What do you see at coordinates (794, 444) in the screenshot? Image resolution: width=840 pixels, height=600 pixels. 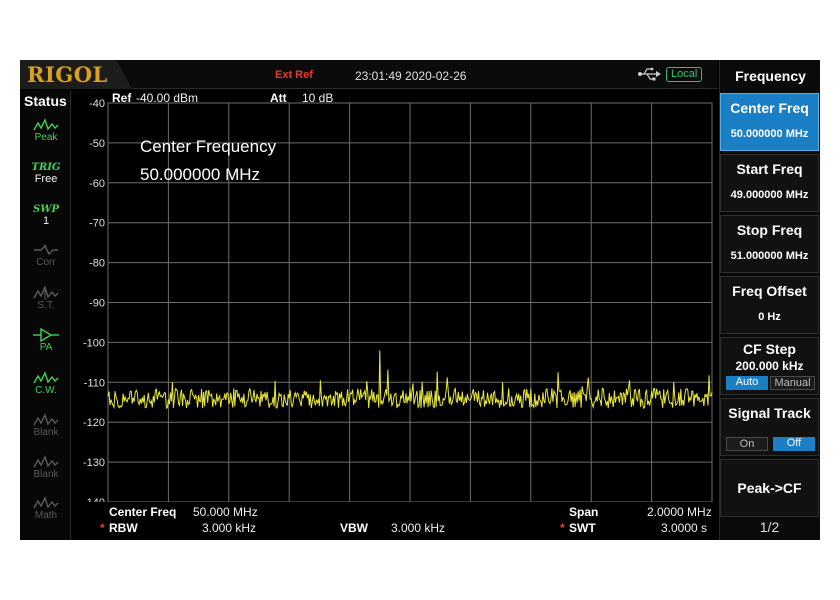 I see `signal-track-off-toggle: Off` at bounding box center [794, 444].